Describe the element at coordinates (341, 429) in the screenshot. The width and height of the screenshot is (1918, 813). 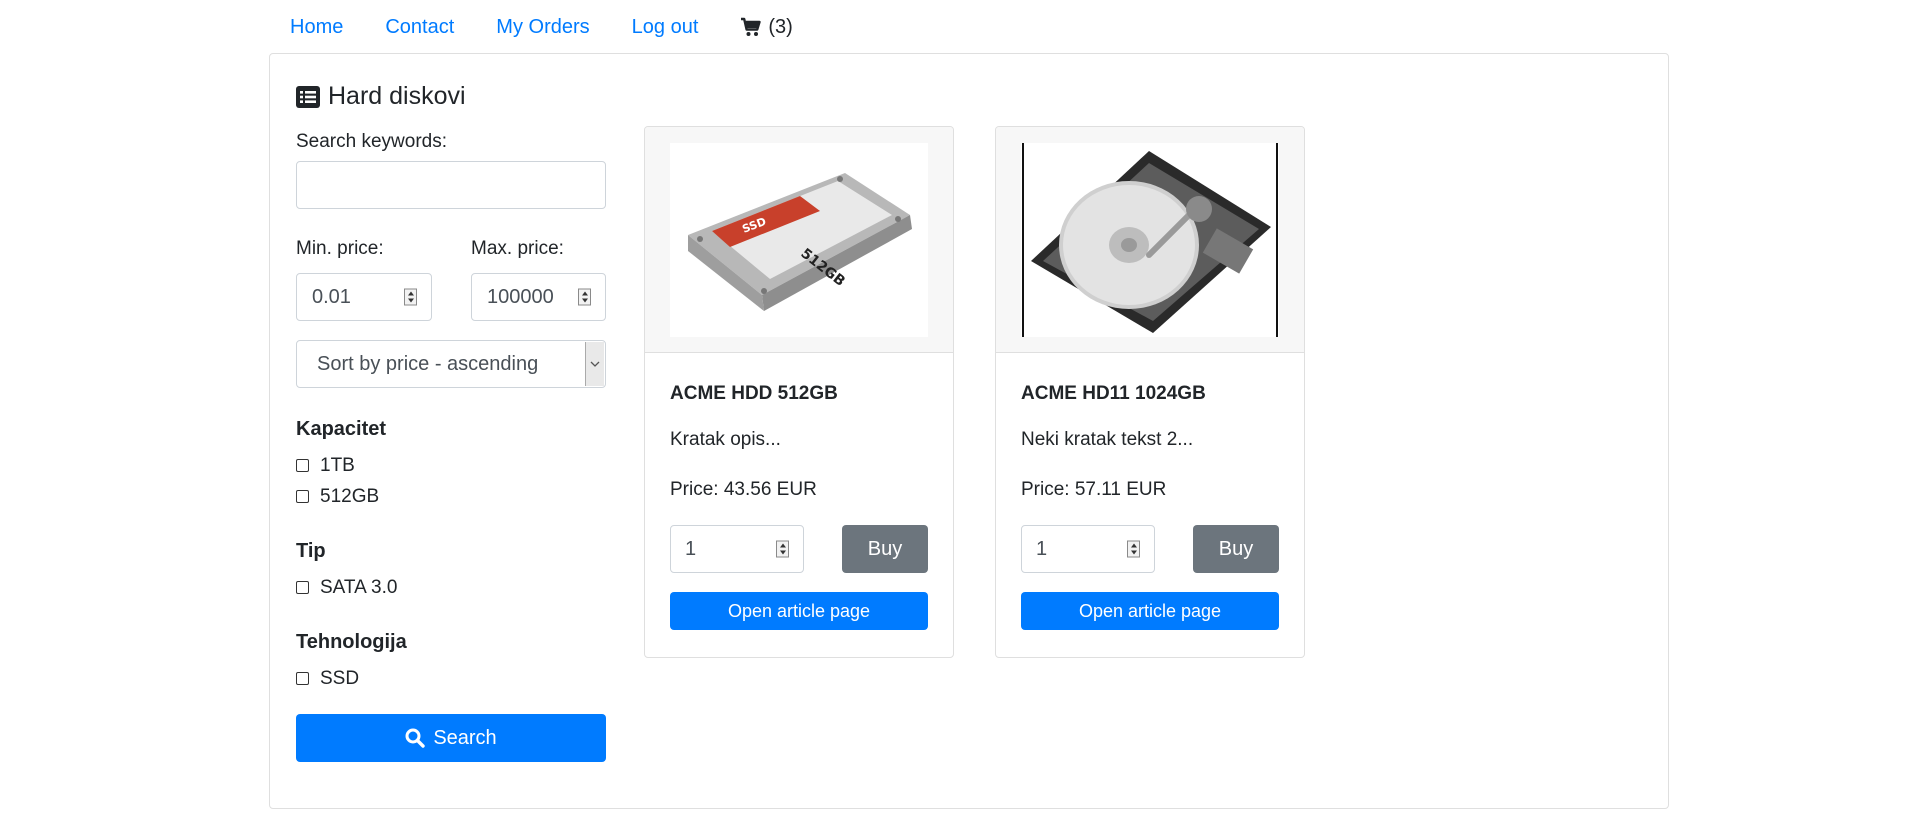
I see `filter-group-heading: Kapacitet` at that location.